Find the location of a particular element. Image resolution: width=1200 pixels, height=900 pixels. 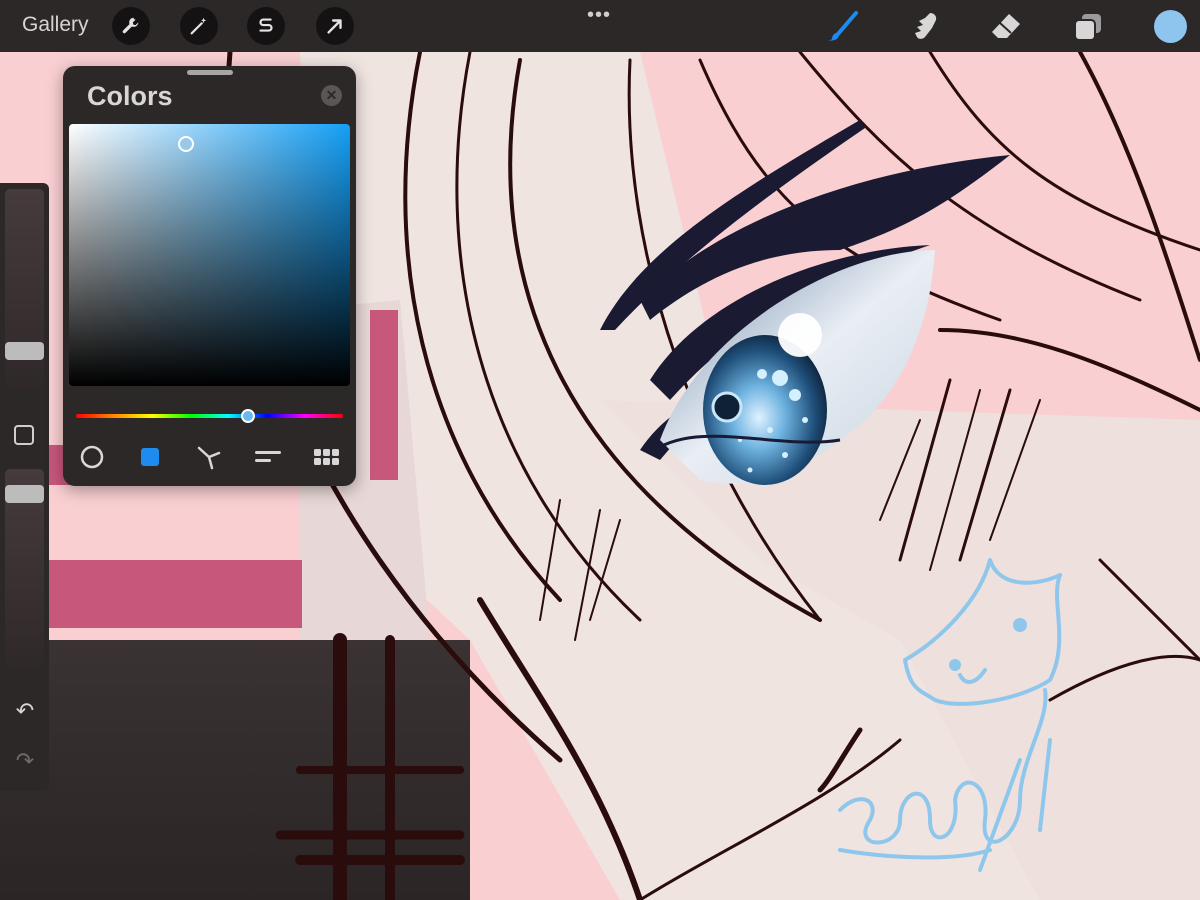

panel-title: Colors is located at coordinates (130, 96).